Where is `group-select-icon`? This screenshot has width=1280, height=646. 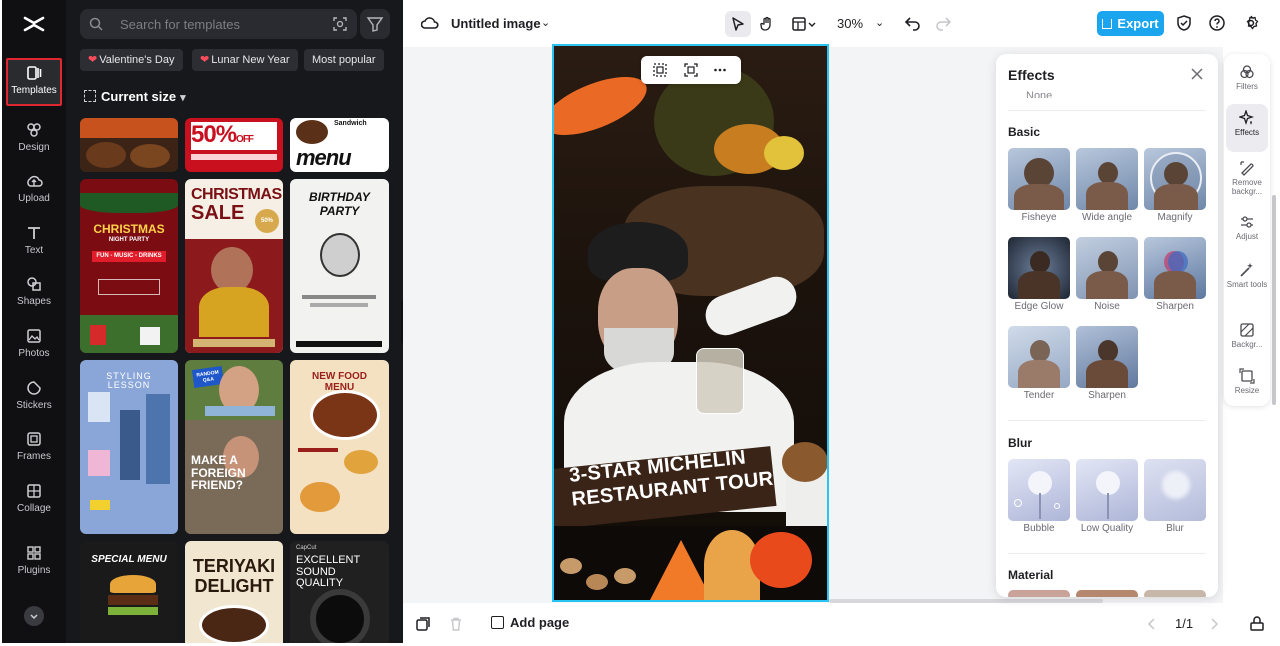
group-select-icon is located at coordinates (691, 70).